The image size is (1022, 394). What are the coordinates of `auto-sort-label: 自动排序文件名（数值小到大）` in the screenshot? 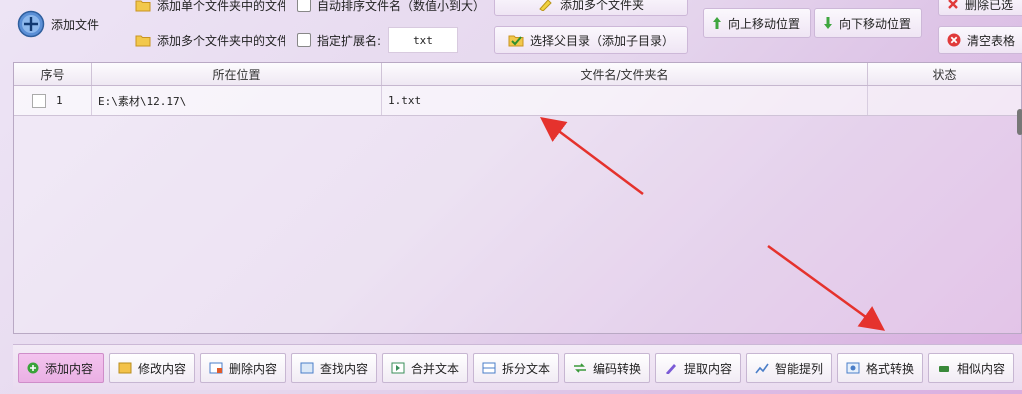 It's located at (401, 6).